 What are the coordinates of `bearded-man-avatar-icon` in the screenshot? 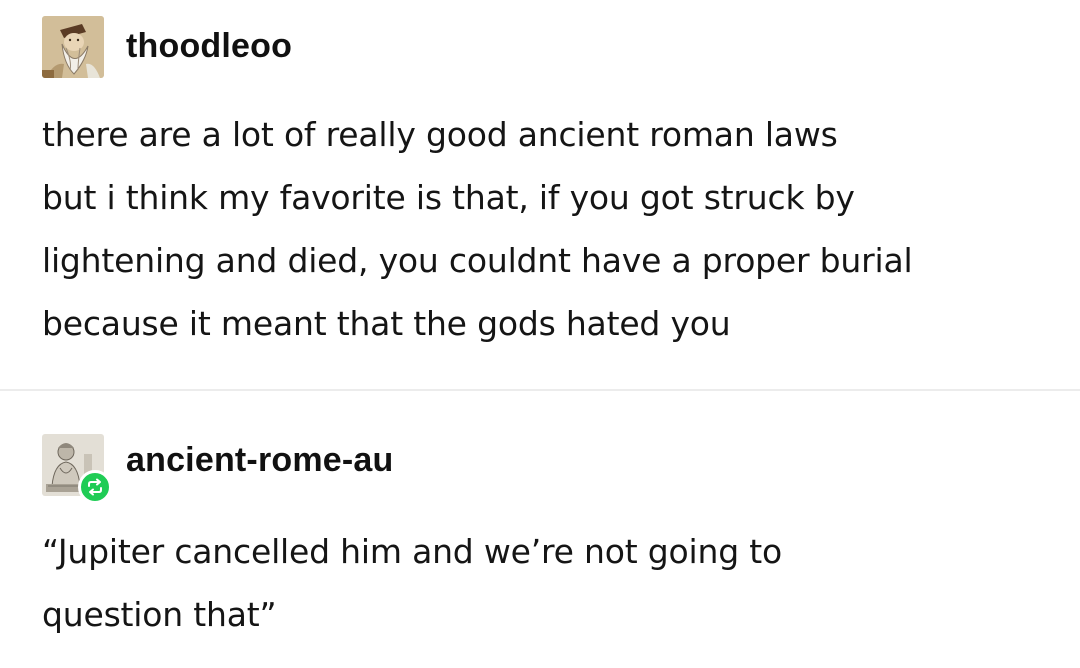 It's located at (73, 47).